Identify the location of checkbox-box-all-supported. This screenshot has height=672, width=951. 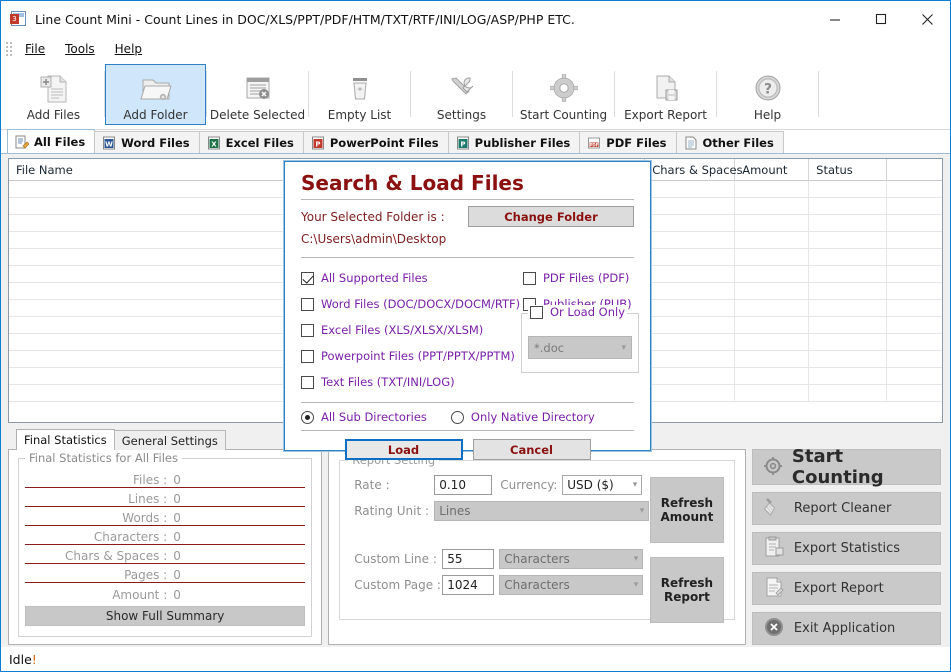
(307, 278).